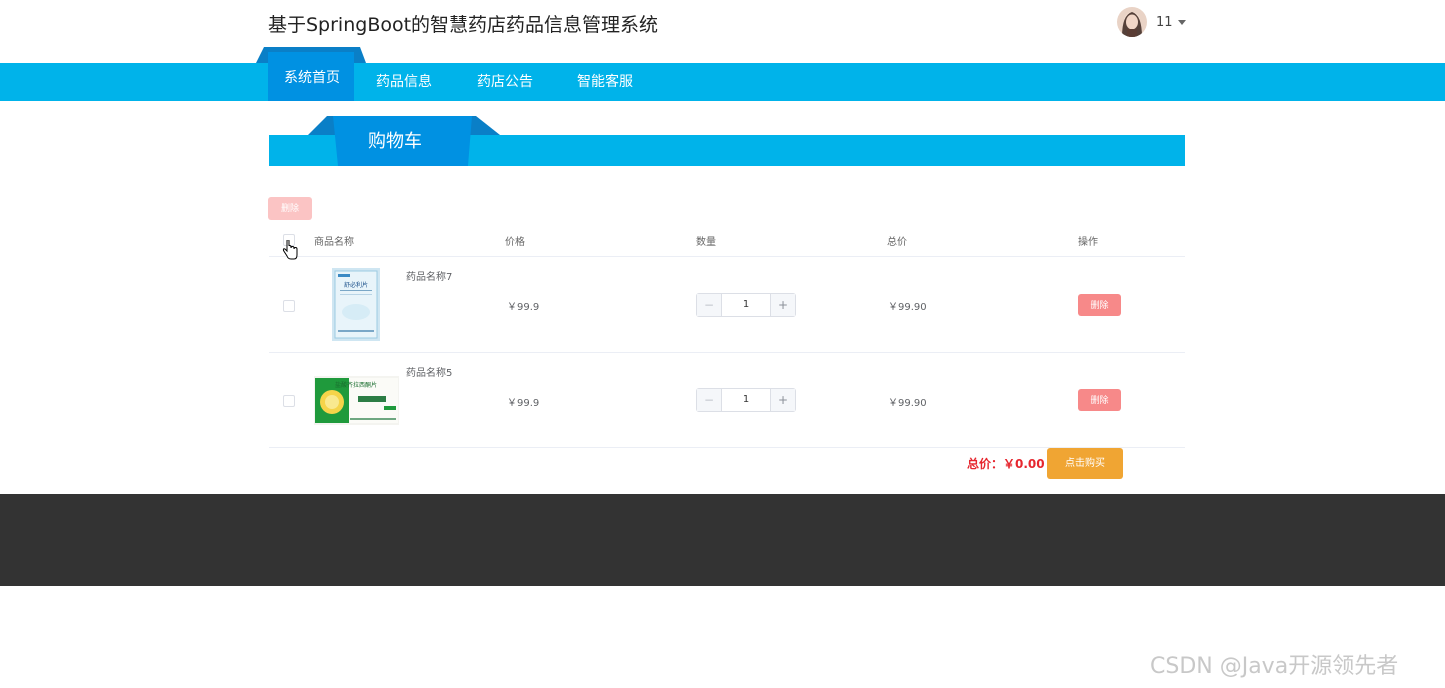 Image resolution: width=1445 pixels, height=688 pixels. What do you see at coordinates (356, 285) in the screenshot?
I see `product-image-label: 舒必利片` at bounding box center [356, 285].